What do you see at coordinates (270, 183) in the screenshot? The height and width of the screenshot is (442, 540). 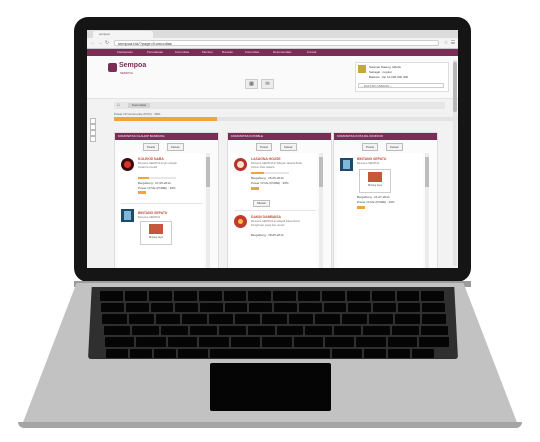 I see `item-pome: Power Of Me (POME) : 35%` at bounding box center [270, 183].